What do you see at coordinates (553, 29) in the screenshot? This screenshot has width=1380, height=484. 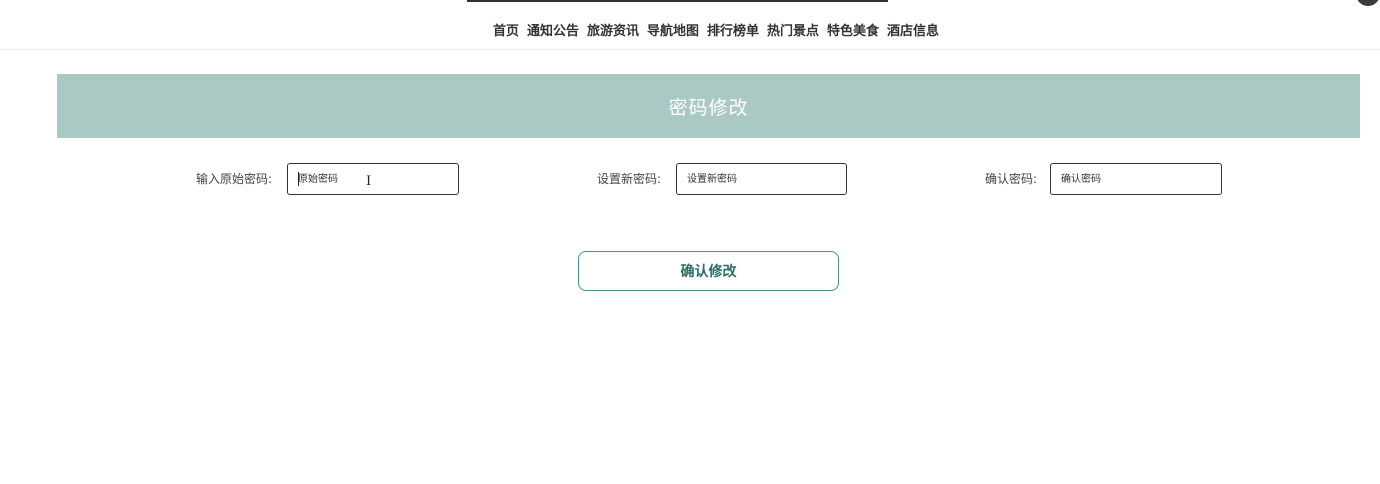 I see `nav-item-notices: 通知公告` at bounding box center [553, 29].